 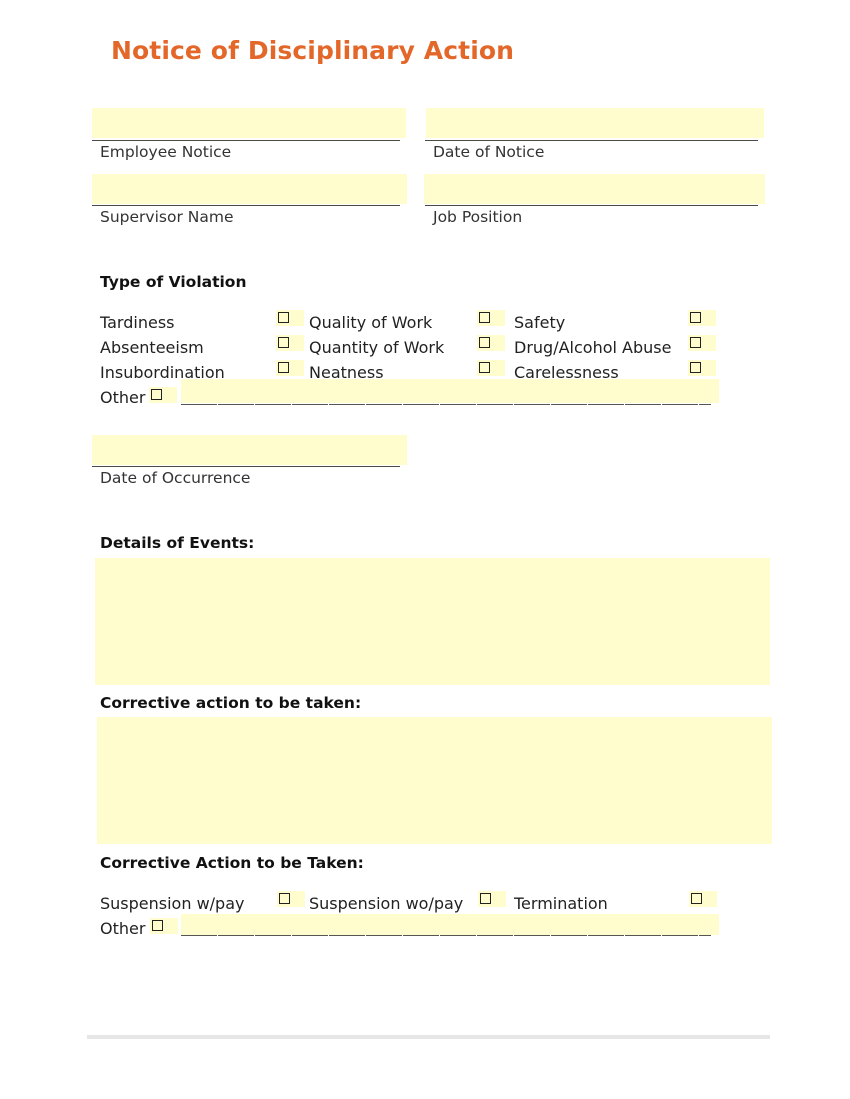 What do you see at coordinates (428, 1037) in the screenshot?
I see `footer-divider` at bounding box center [428, 1037].